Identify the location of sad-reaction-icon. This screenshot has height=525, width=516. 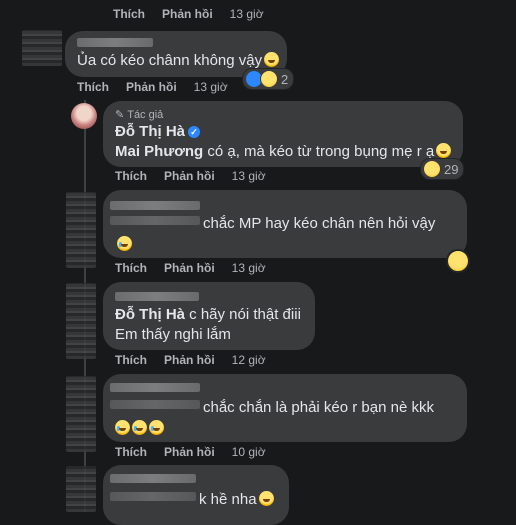
(458, 261).